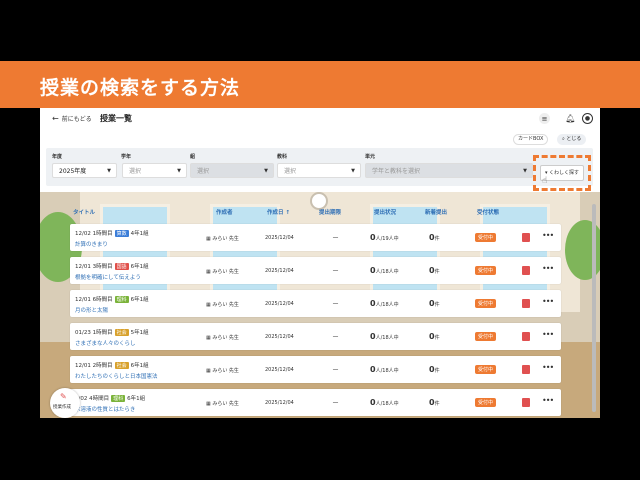  I want to click on back-button: ← 前にもどる, so click(72, 118).